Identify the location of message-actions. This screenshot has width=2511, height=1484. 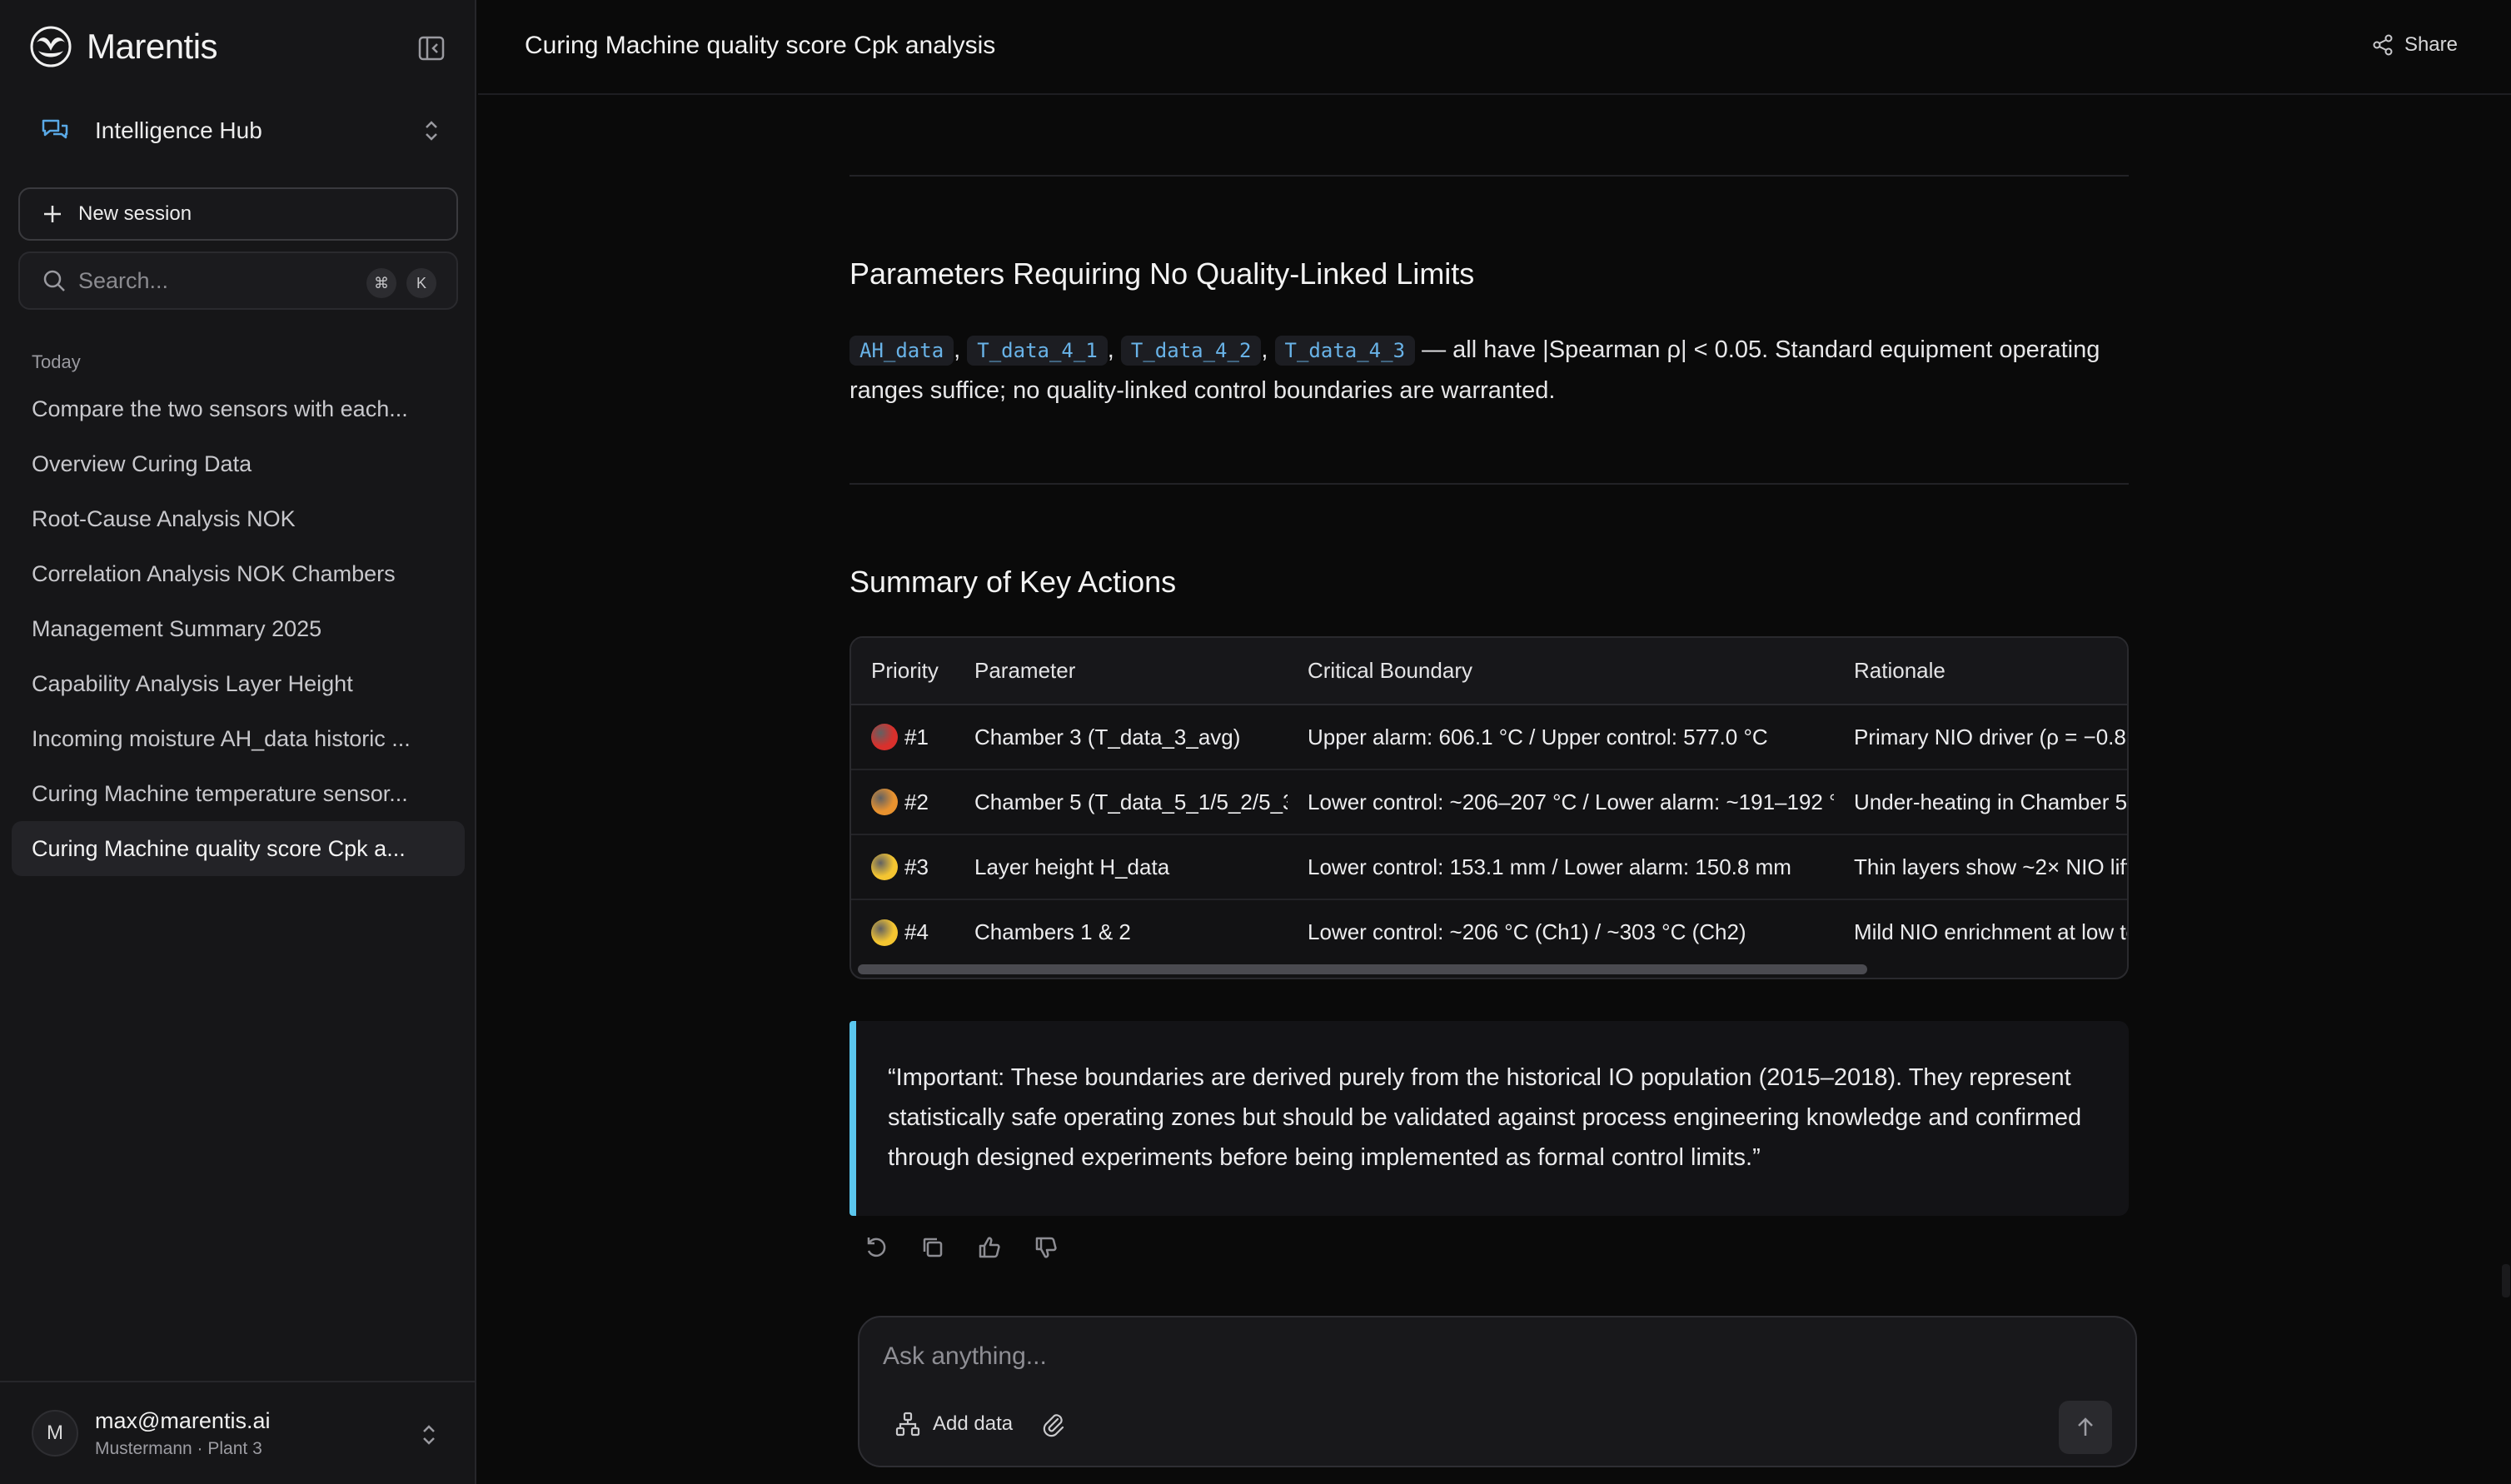
(974, 1247).